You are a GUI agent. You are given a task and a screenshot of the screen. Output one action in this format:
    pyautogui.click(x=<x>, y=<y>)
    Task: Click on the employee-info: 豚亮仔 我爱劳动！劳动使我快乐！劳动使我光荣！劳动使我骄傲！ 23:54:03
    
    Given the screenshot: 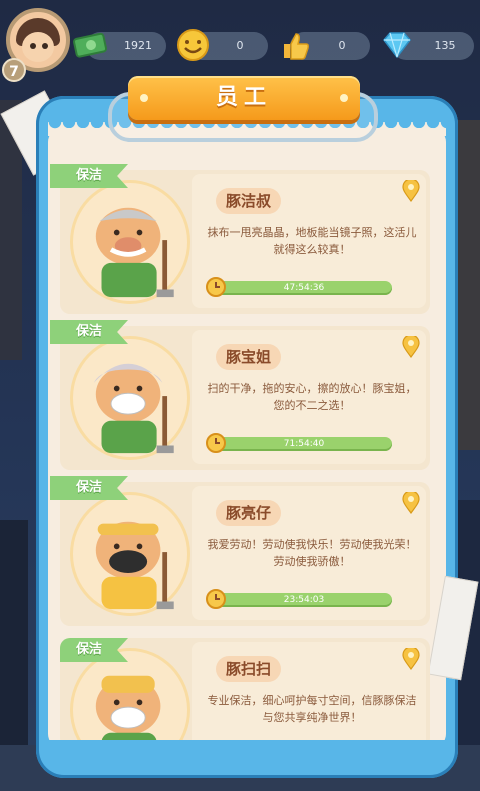 What is the action you would take?
    pyautogui.click(x=309, y=553)
    